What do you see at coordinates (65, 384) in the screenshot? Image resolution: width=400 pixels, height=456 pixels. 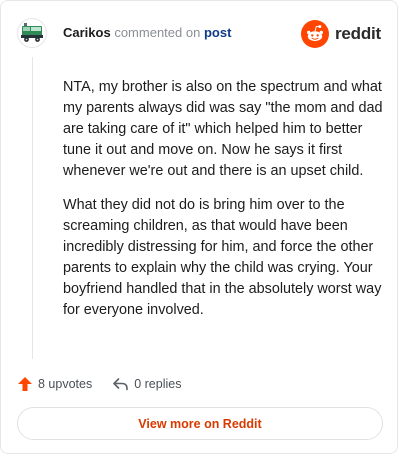 I see `upvote-count: 8 upvotes` at bounding box center [65, 384].